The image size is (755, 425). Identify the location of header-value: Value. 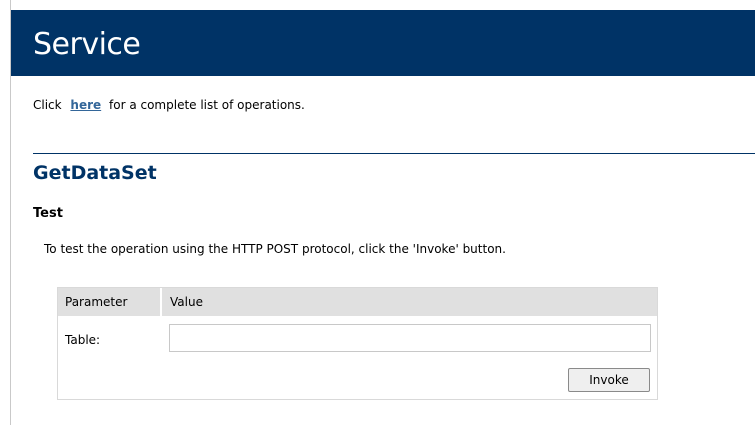
(186, 302).